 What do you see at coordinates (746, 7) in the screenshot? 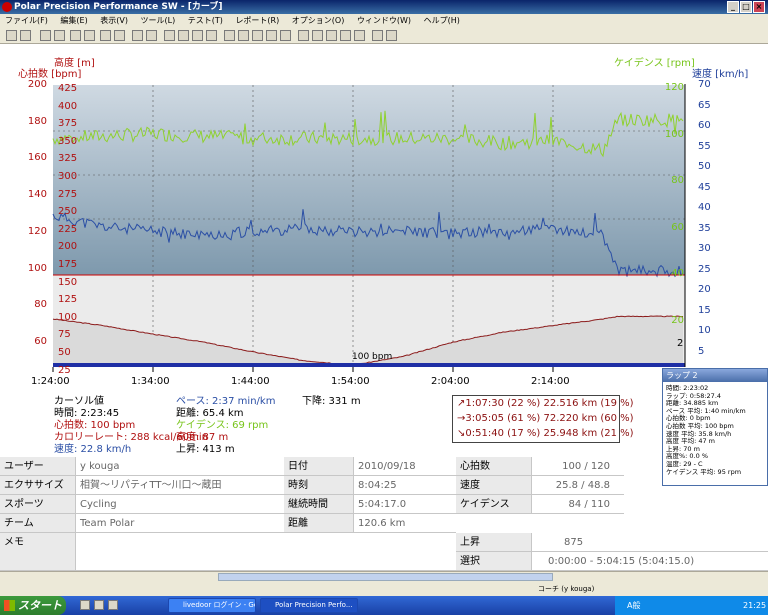
I see `maximize-button: □` at bounding box center [746, 7].